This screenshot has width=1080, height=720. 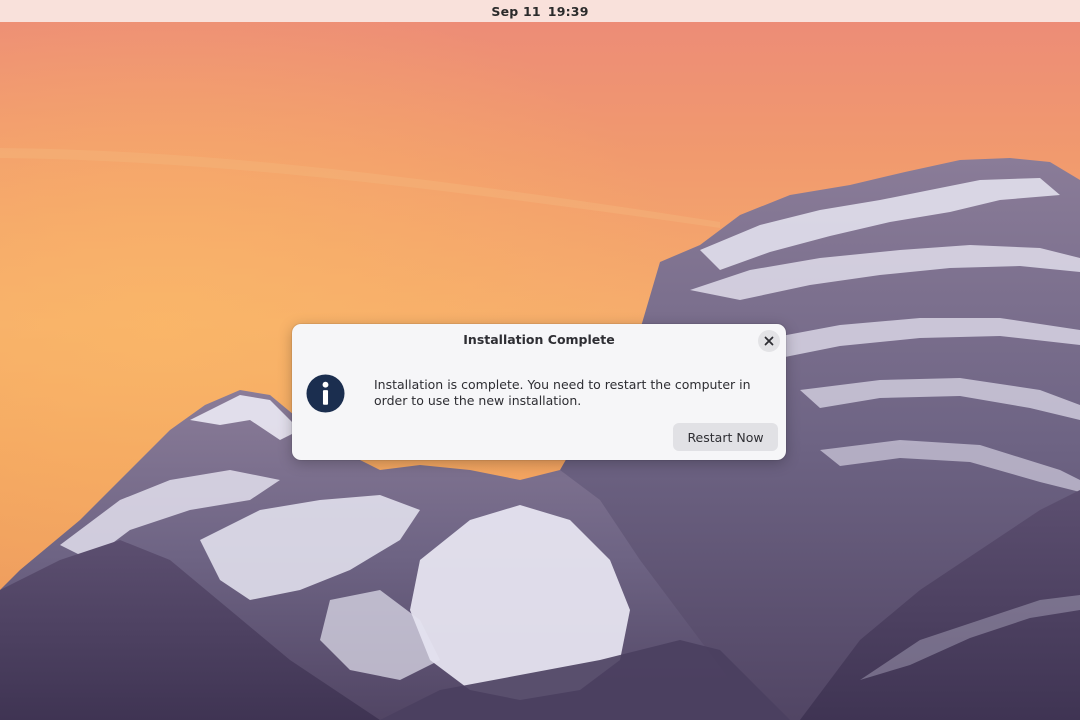 I want to click on dialog-title: Installation Complete, so click(x=539, y=339).